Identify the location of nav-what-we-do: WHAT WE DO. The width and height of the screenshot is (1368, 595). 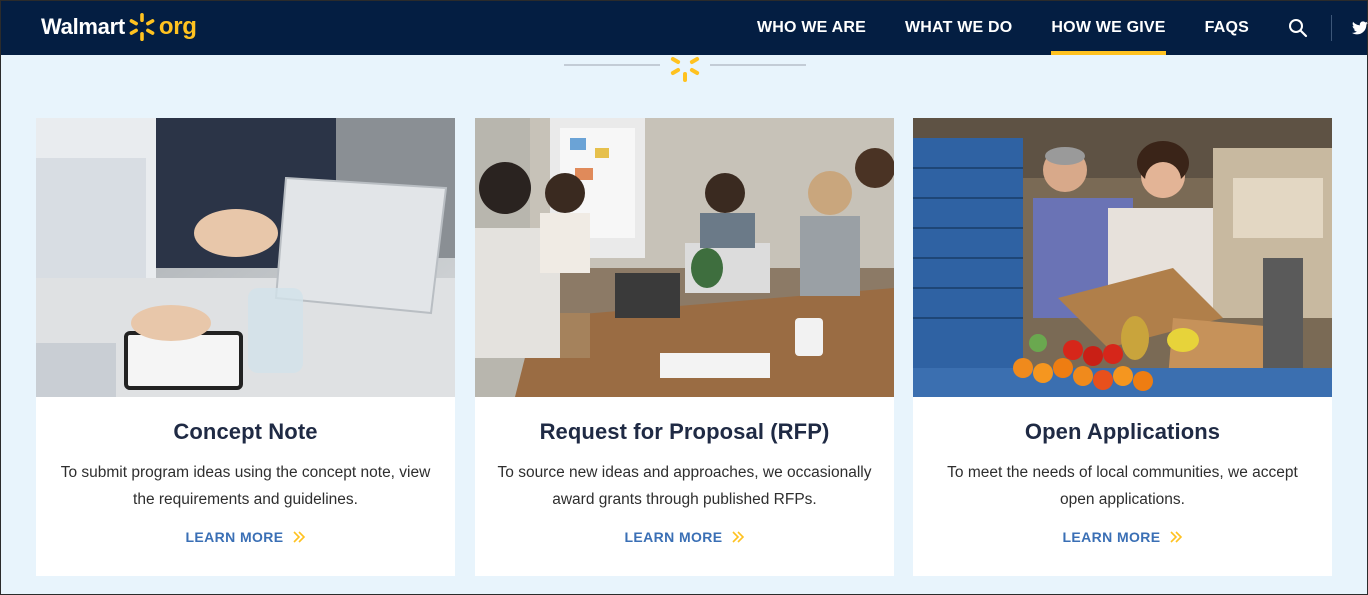
(958, 28).